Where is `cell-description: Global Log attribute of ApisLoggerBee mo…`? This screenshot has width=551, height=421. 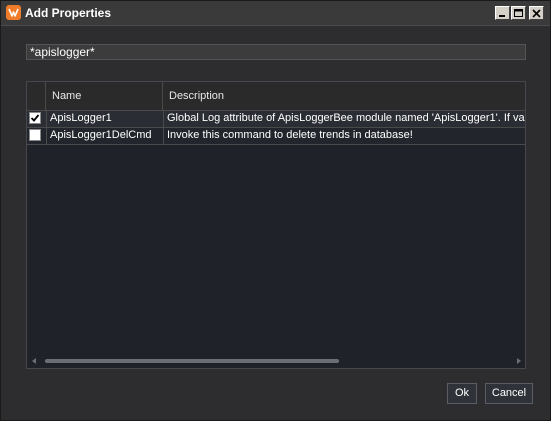
cell-description: Global Log attribute of ApisLoggerBee mo… is located at coordinates (344, 119).